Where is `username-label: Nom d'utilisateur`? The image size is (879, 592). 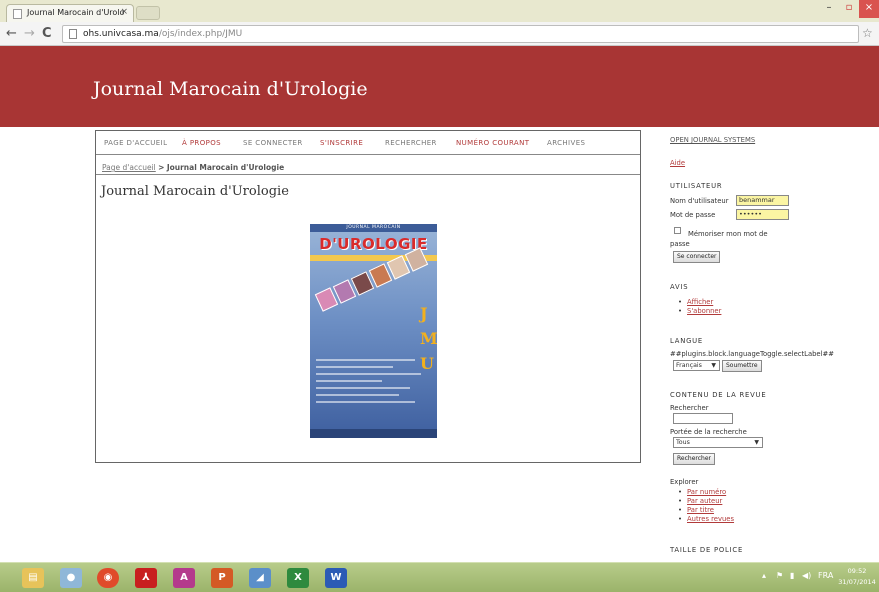
username-label: Nom d'utilisateur is located at coordinates (699, 201).